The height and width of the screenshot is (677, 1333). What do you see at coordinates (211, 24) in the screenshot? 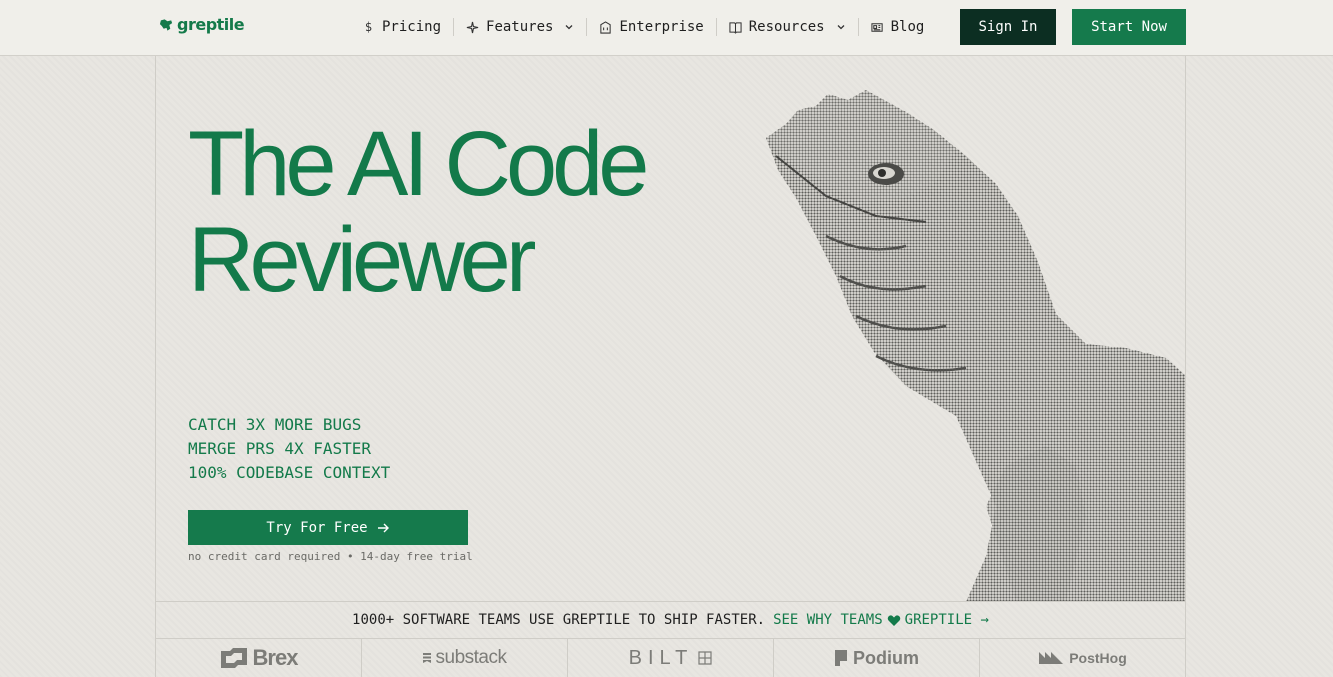
I see `brand-name: greptile` at bounding box center [211, 24].